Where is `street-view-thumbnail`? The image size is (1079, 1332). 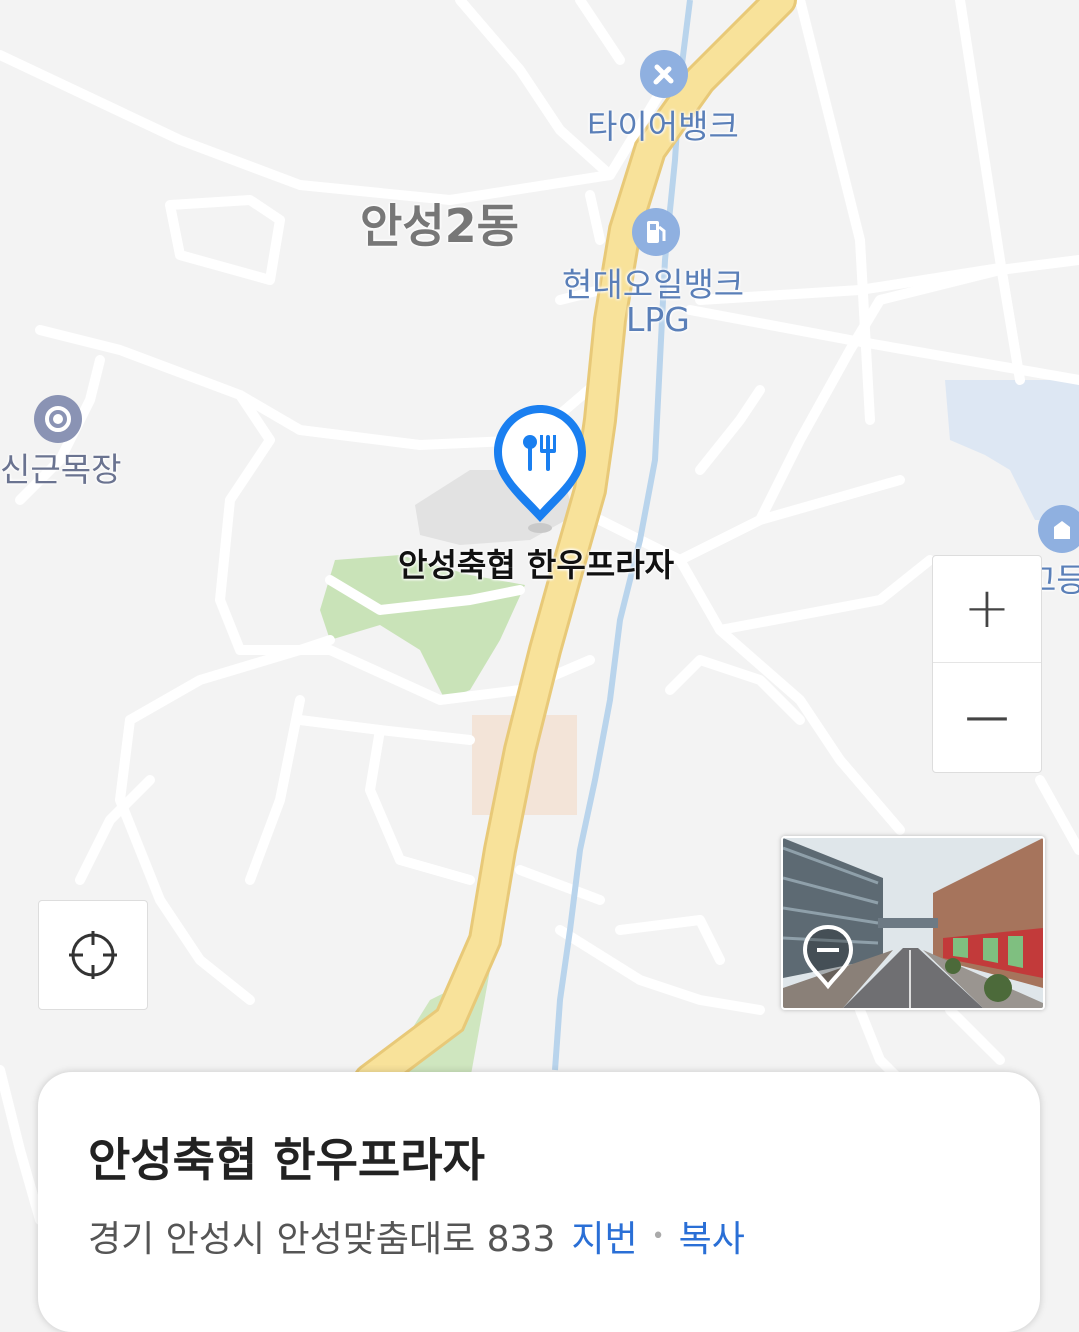 street-view-thumbnail is located at coordinates (913, 923).